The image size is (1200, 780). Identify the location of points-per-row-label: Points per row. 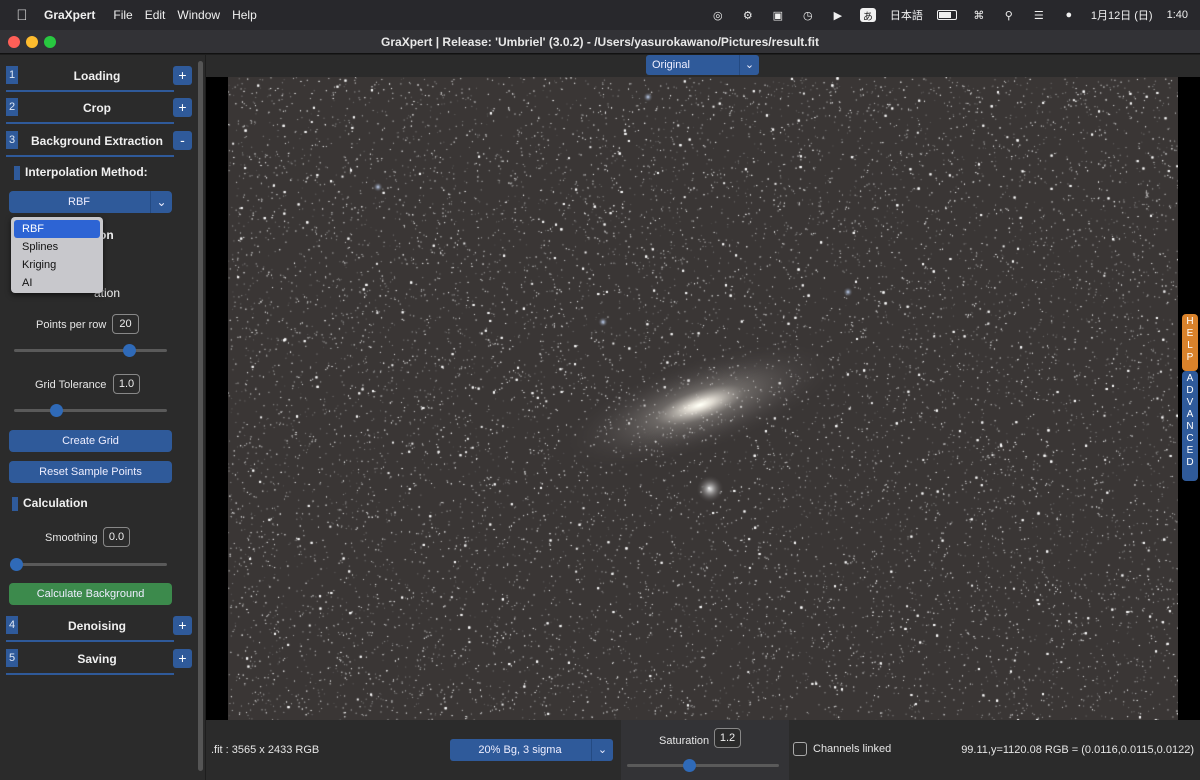
(71, 325).